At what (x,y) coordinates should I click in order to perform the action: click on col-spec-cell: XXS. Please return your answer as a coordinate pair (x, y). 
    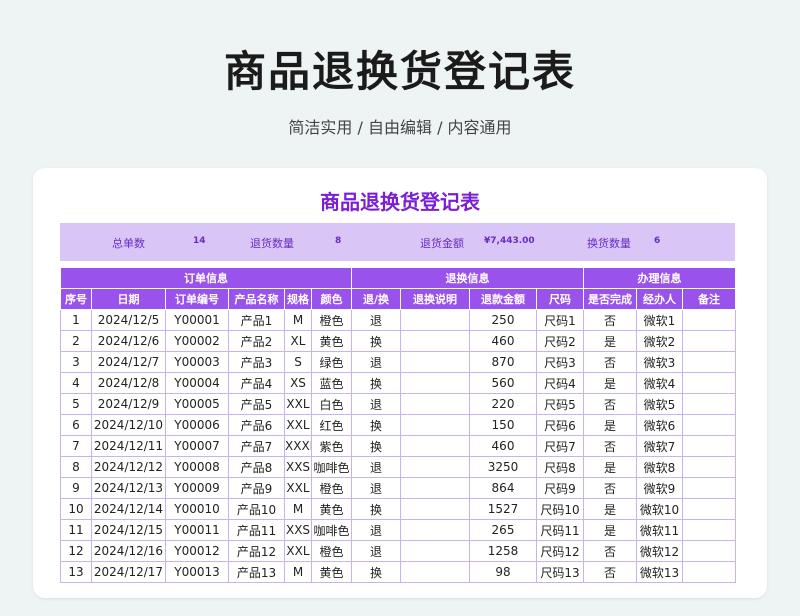
    Looking at the image, I should click on (298, 467).